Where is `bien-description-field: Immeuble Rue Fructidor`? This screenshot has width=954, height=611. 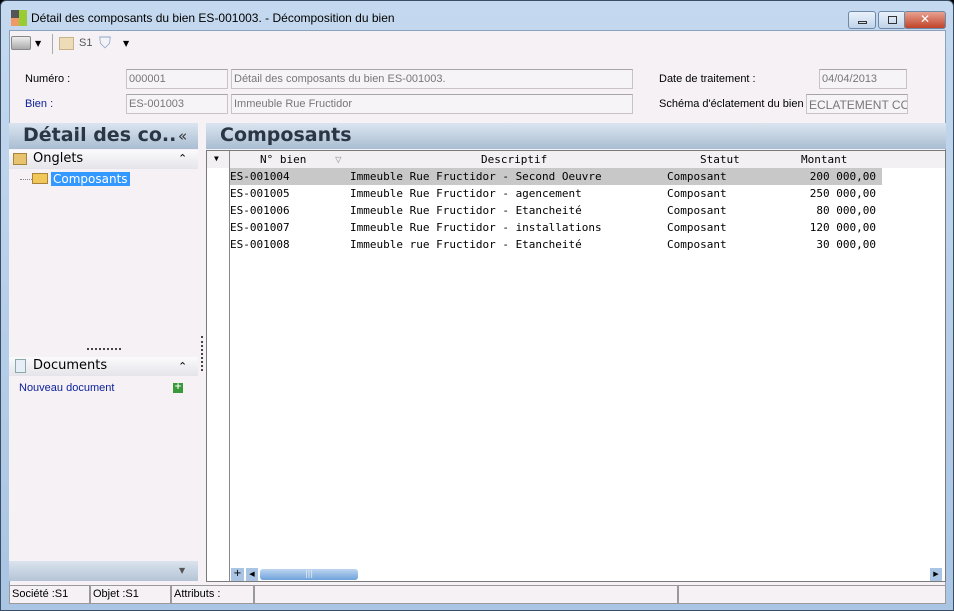
bien-description-field: Immeuble Rue Fructidor is located at coordinates (432, 104).